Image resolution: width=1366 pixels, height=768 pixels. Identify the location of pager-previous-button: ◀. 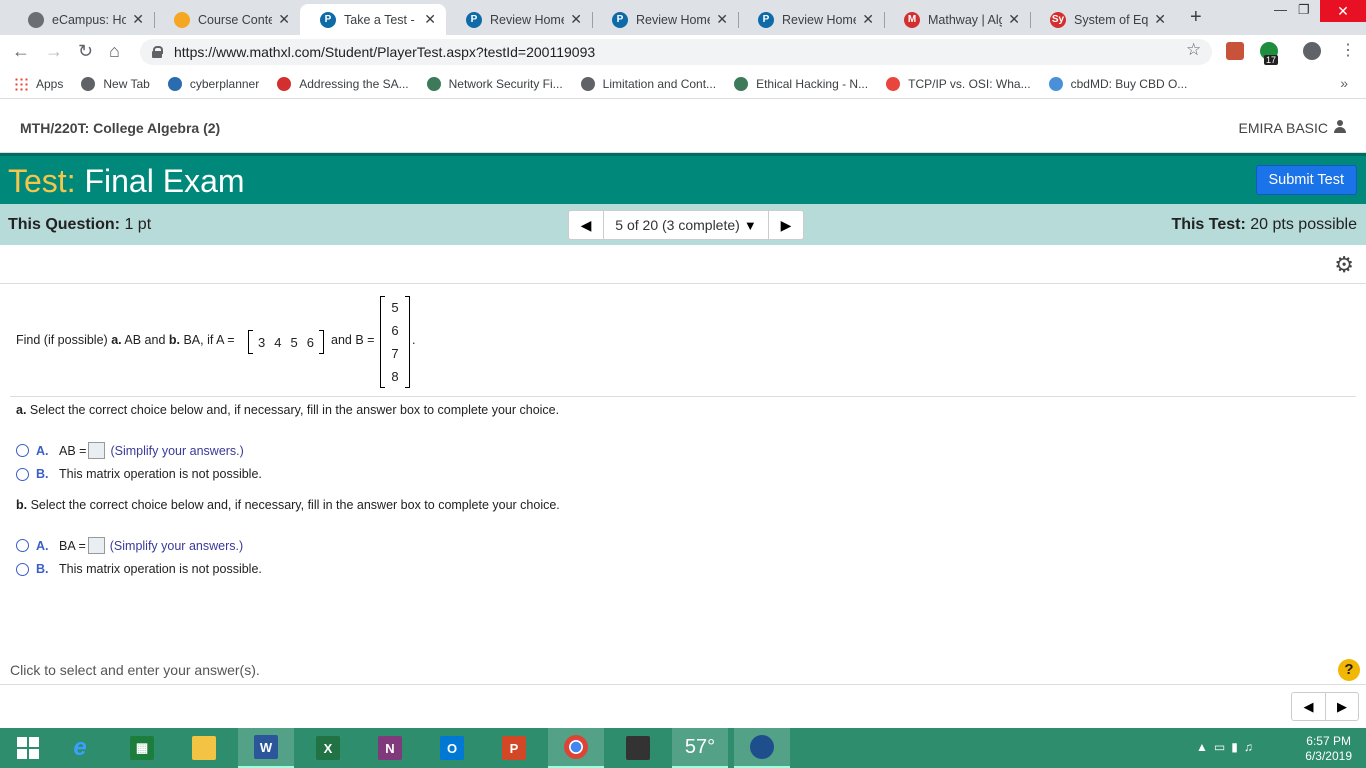
(1308, 706).